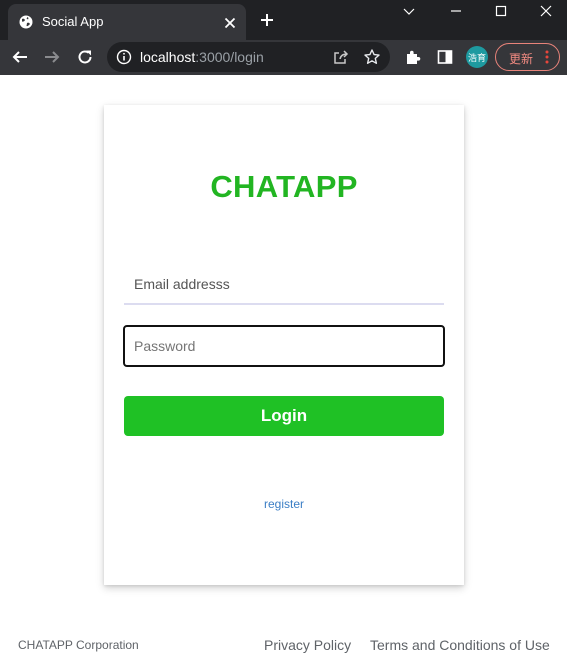 Image resolution: width=567 pixels, height=667 pixels. Describe the element at coordinates (477, 57) in the screenshot. I see `profile-avatar: 浩育` at that location.